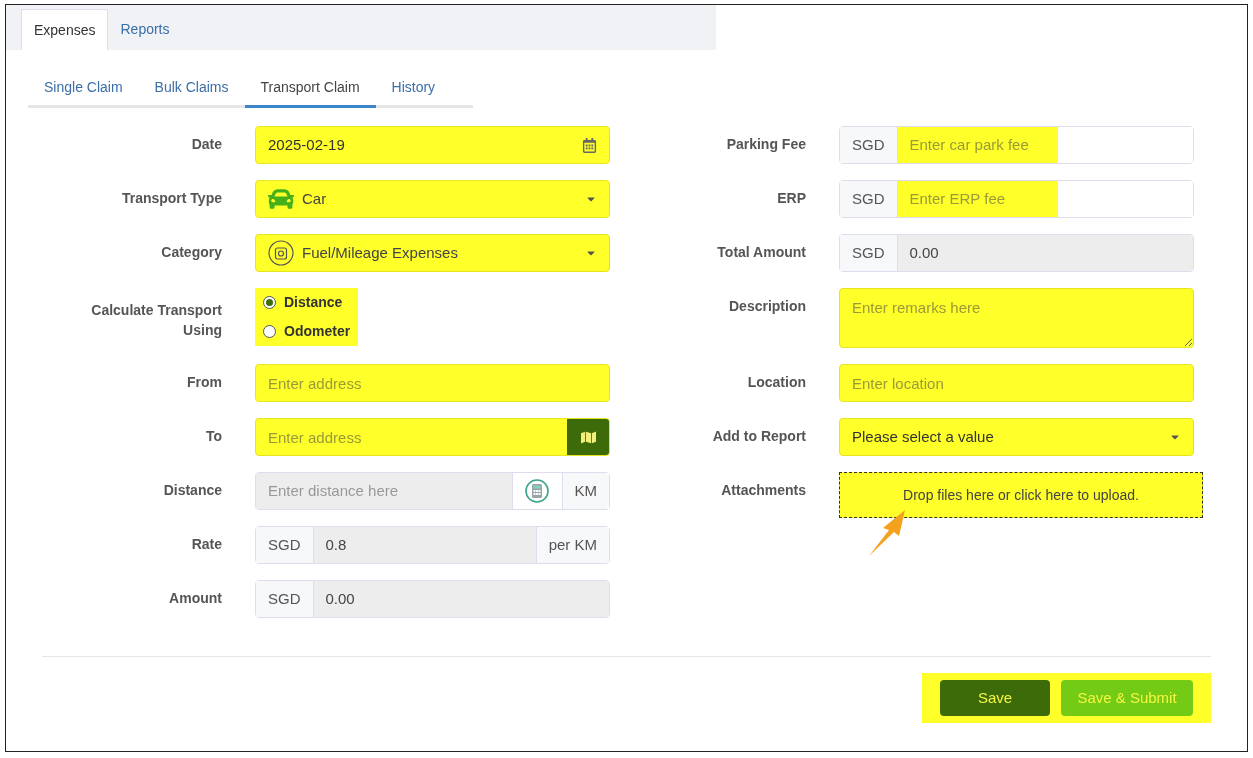  Describe the element at coordinates (776, 382) in the screenshot. I see `field-label: Location` at that location.